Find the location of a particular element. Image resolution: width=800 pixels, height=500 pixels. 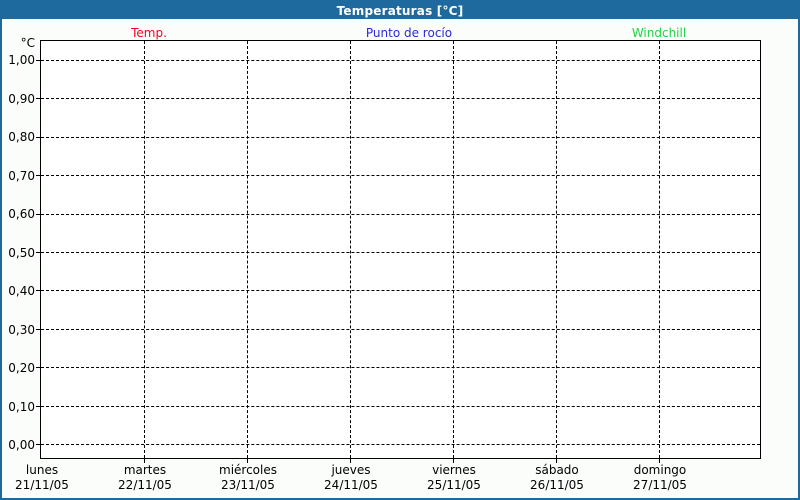

x-day-label: martes 22/11/05 is located at coordinates (145, 478).